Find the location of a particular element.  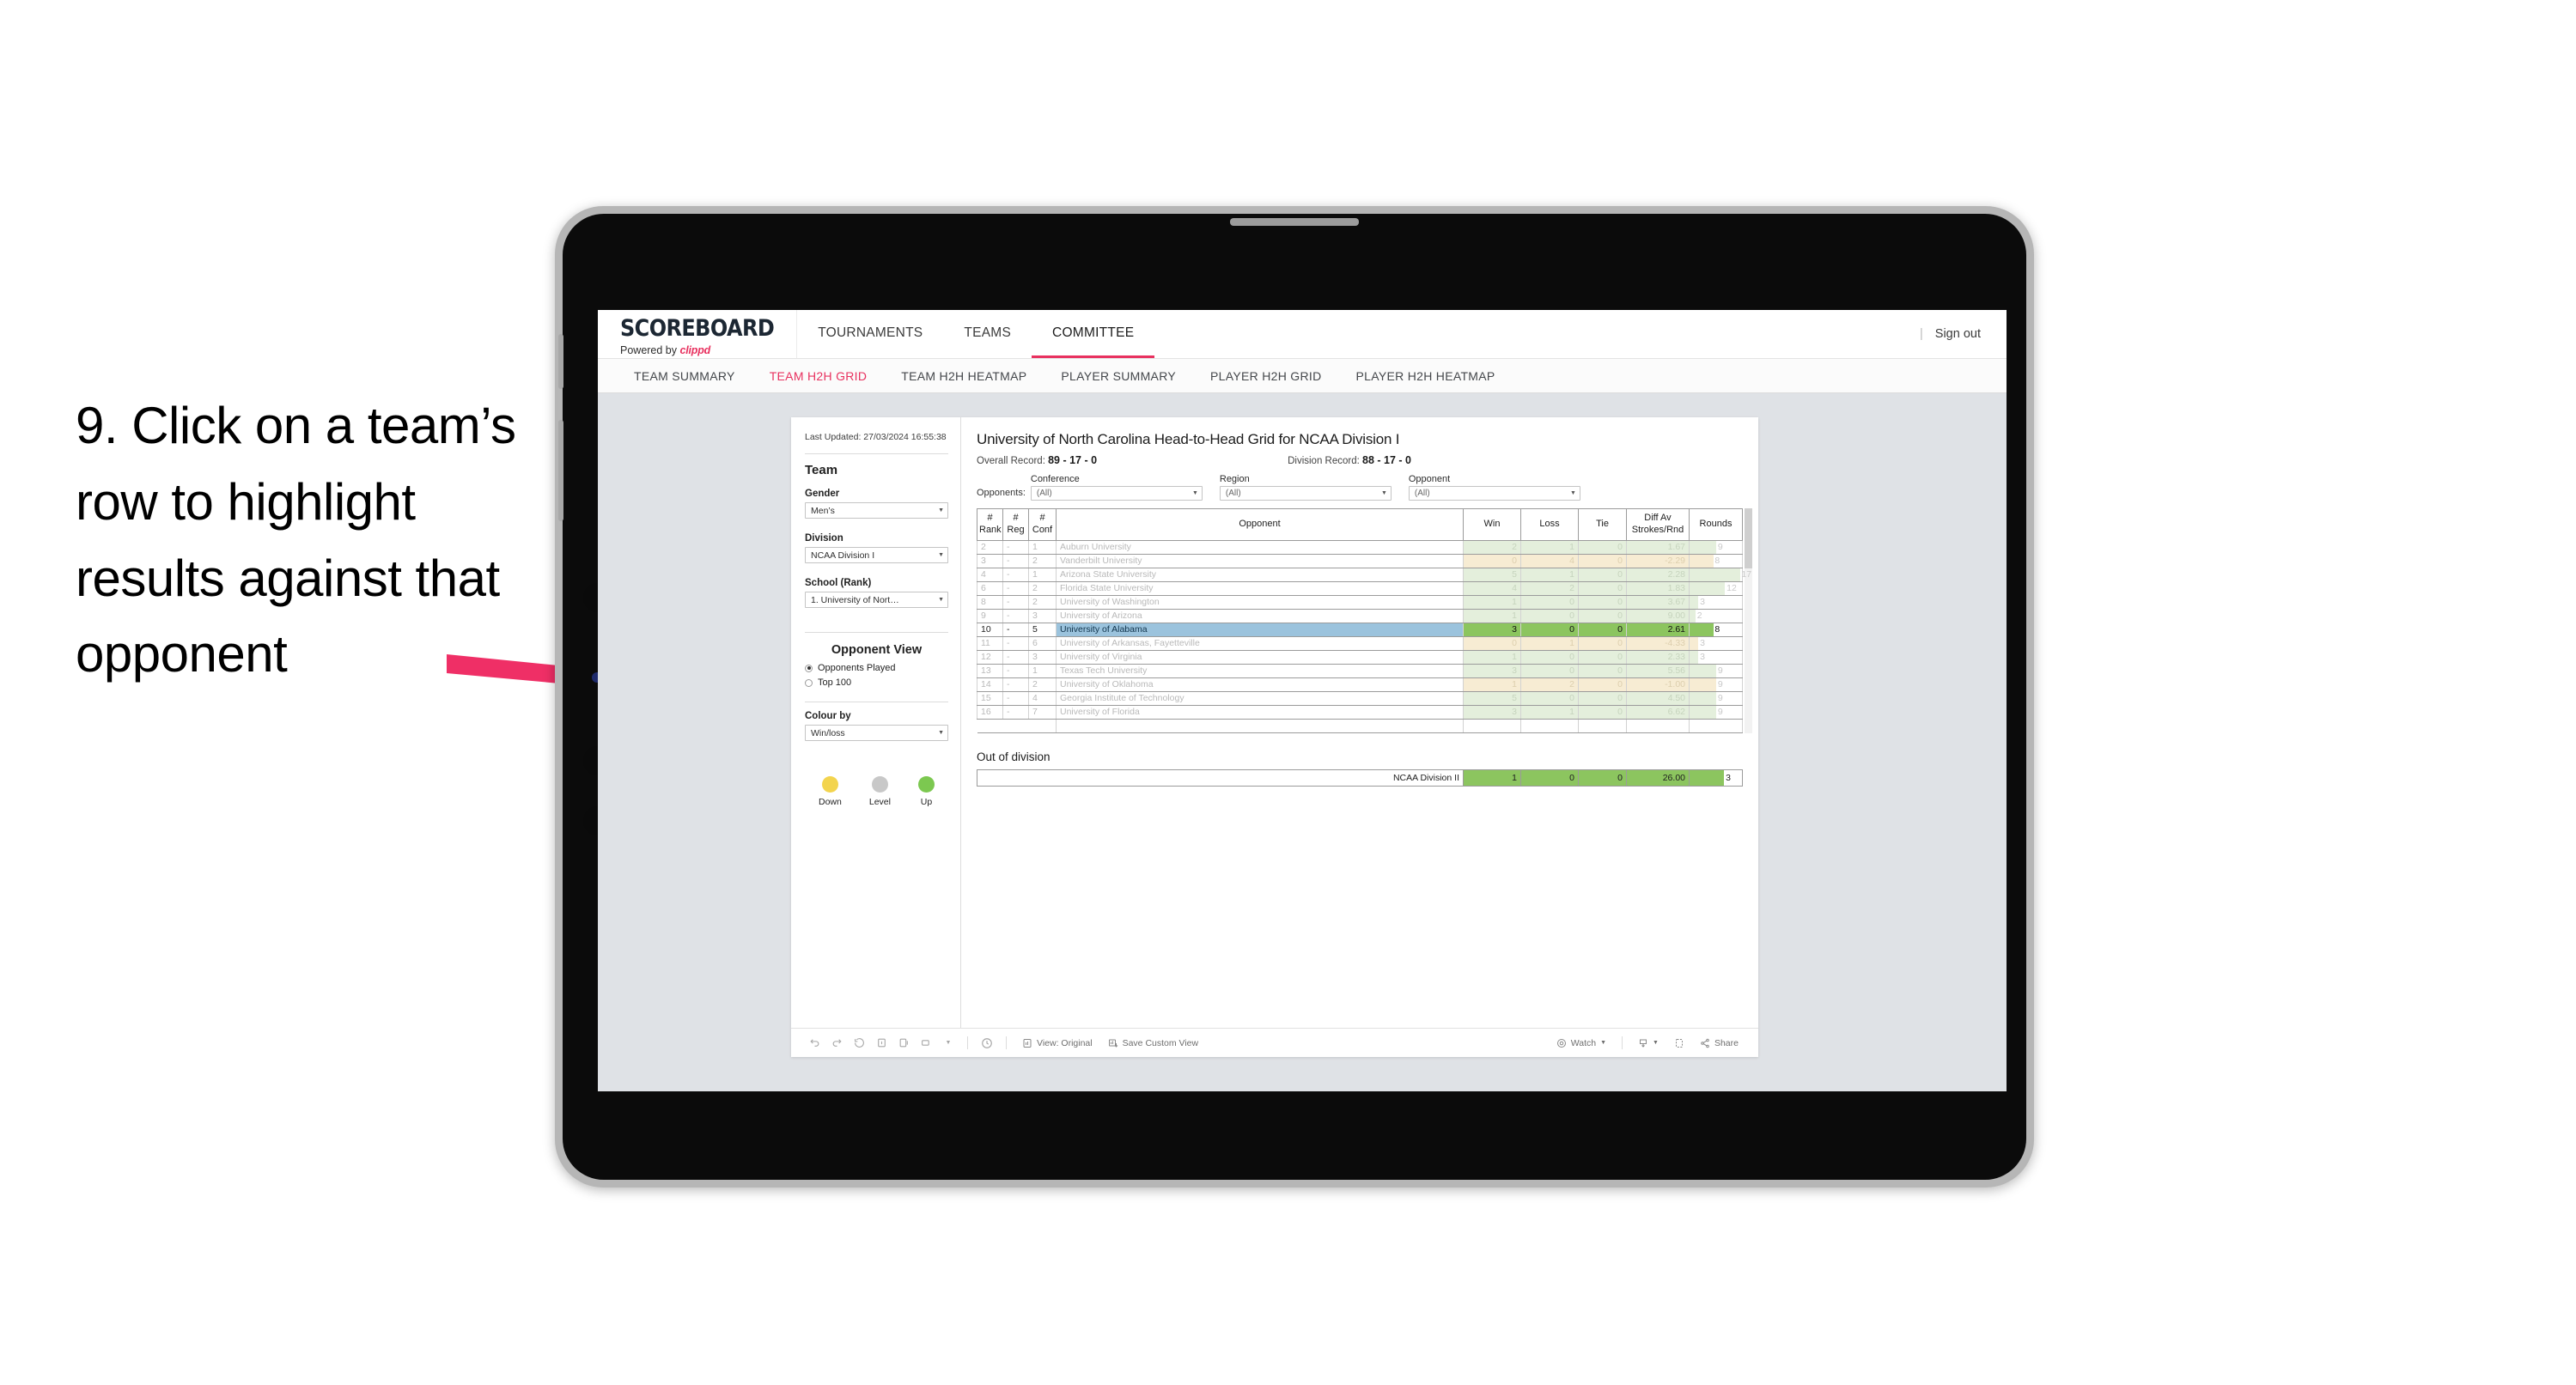

table-row: 4-1 Arizona State University 5 1 0 2.28 17 is located at coordinates (1364, 575).